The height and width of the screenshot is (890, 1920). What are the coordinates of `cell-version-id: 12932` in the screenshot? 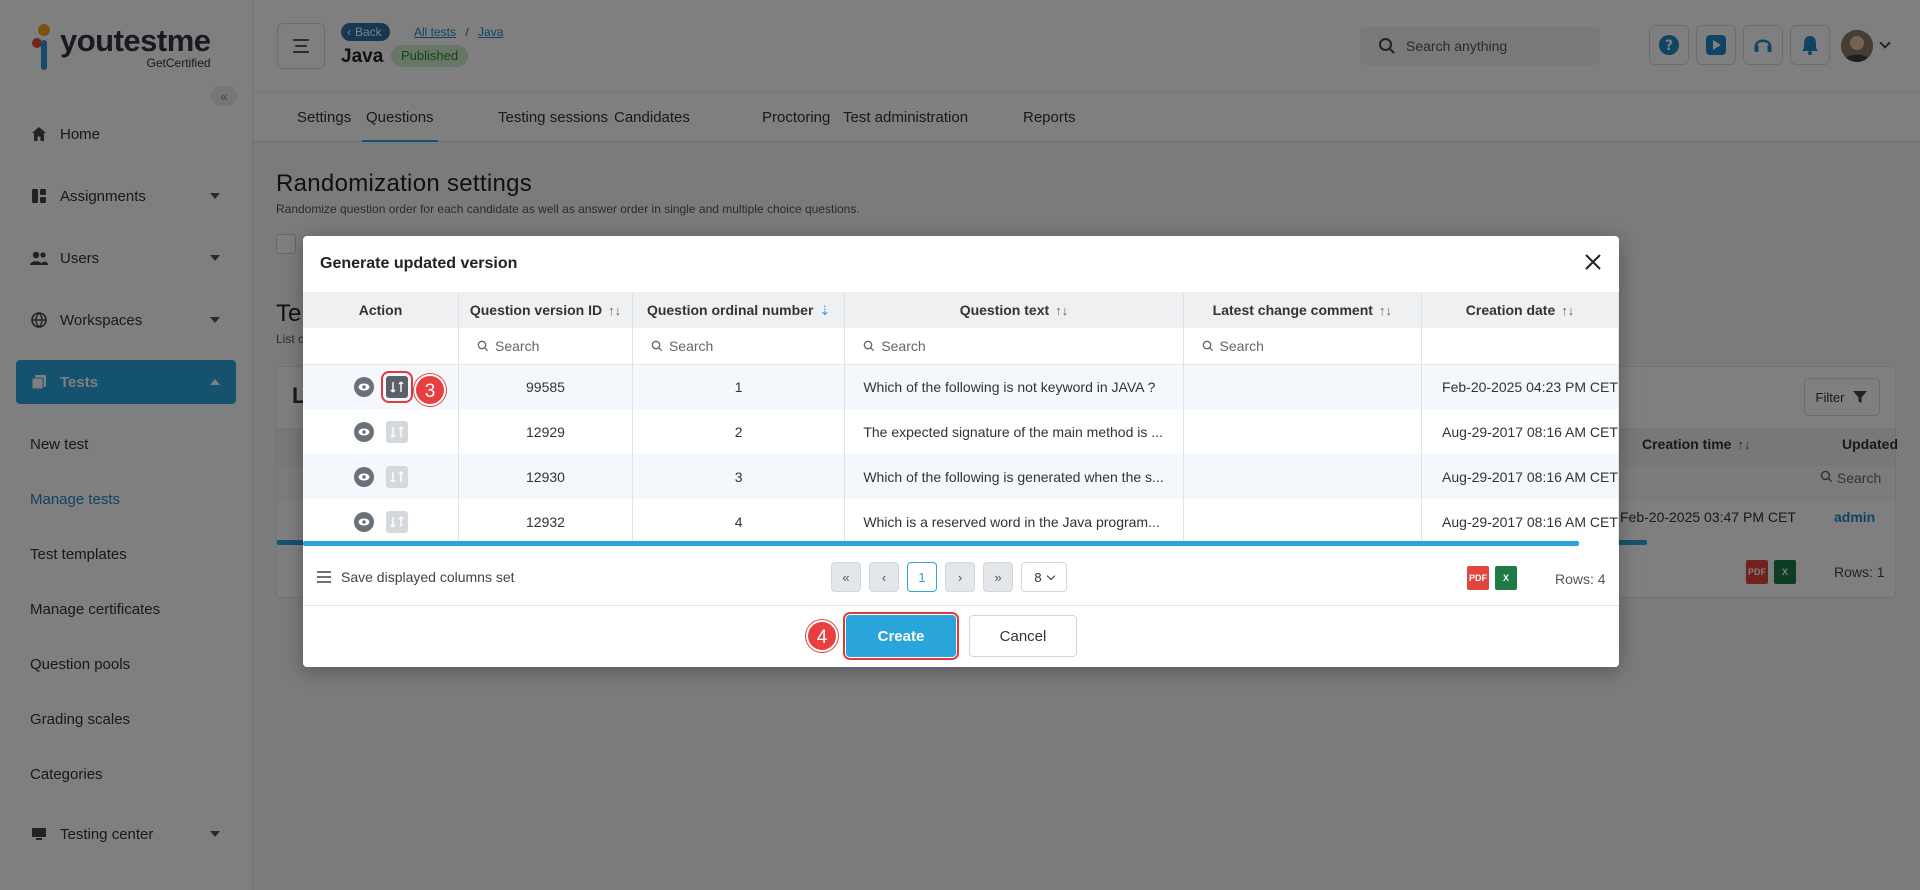 It's located at (545, 521).